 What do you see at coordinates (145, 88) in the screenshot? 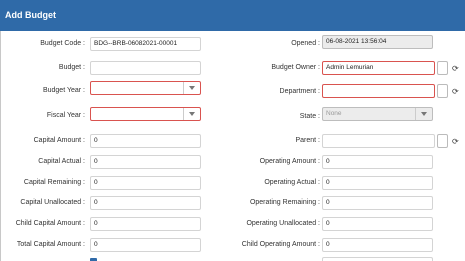
I see `budget-year-select` at bounding box center [145, 88].